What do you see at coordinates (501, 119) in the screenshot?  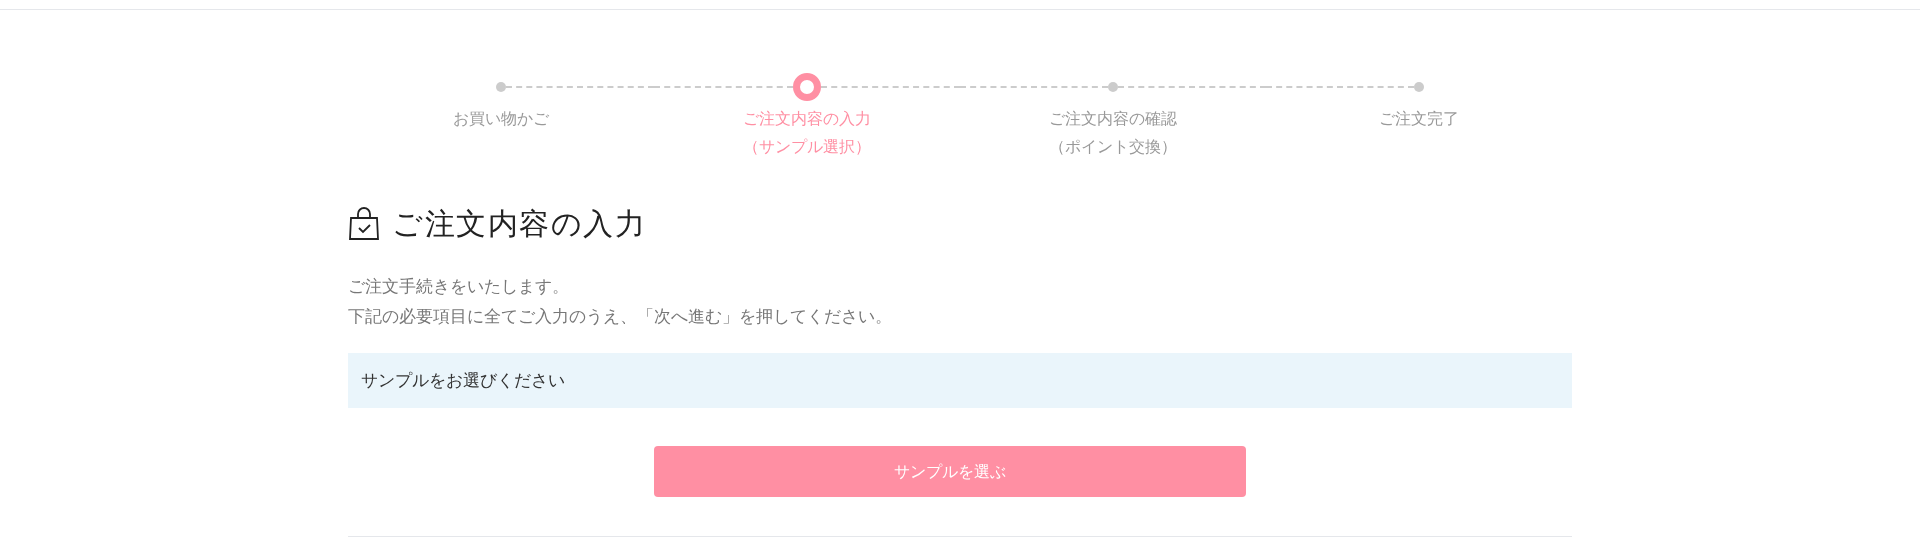 I see `step-label: お買い物かご` at bounding box center [501, 119].